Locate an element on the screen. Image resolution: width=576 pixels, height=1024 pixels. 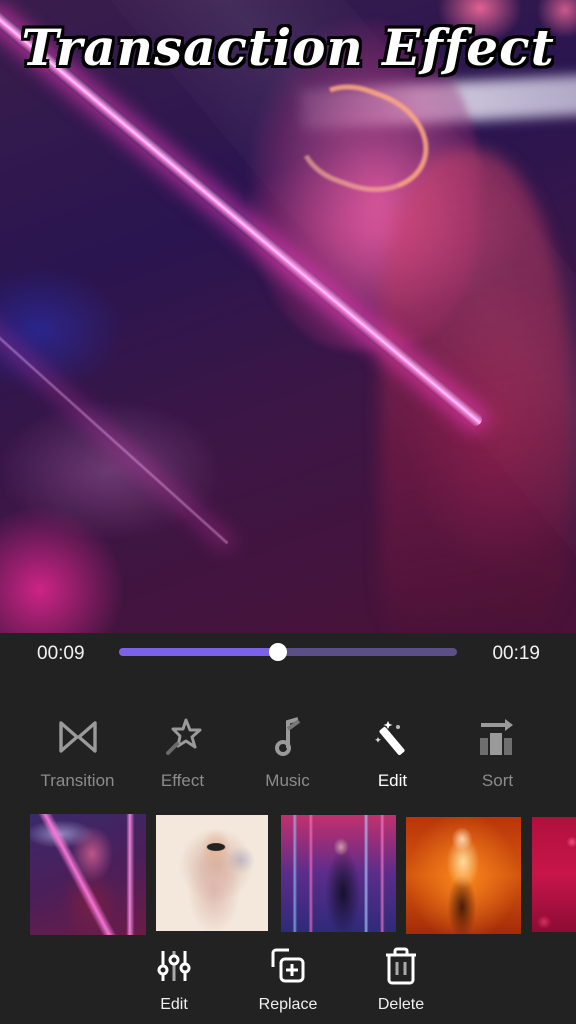
tool-transition: Transition is located at coordinates (77, 750).